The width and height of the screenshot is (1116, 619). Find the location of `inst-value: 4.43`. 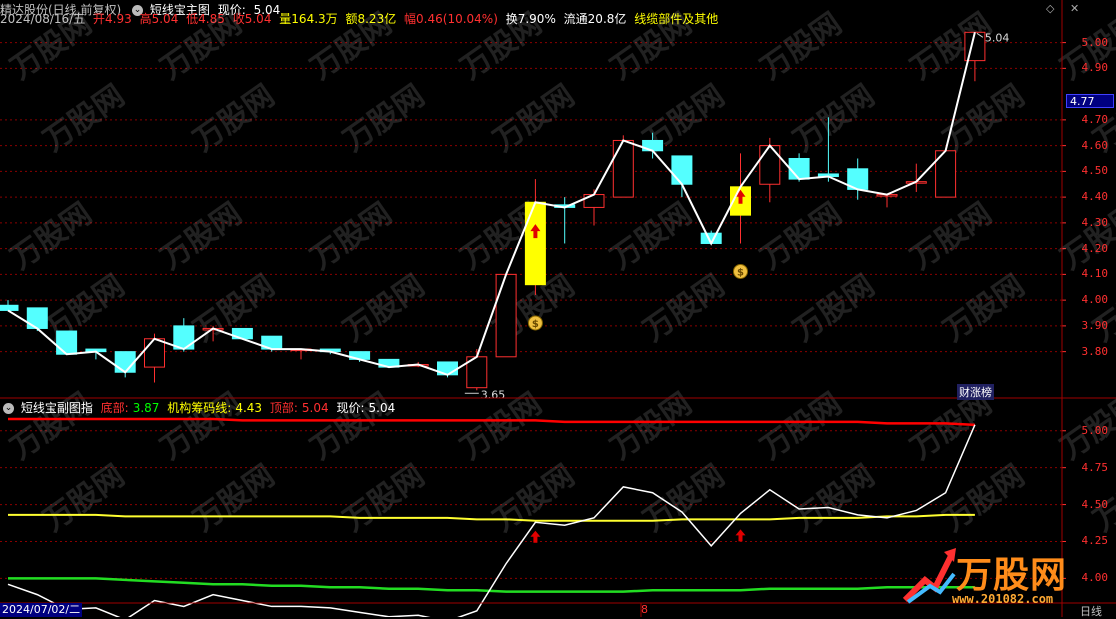

inst-value: 4.43 is located at coordinates (249, 408).